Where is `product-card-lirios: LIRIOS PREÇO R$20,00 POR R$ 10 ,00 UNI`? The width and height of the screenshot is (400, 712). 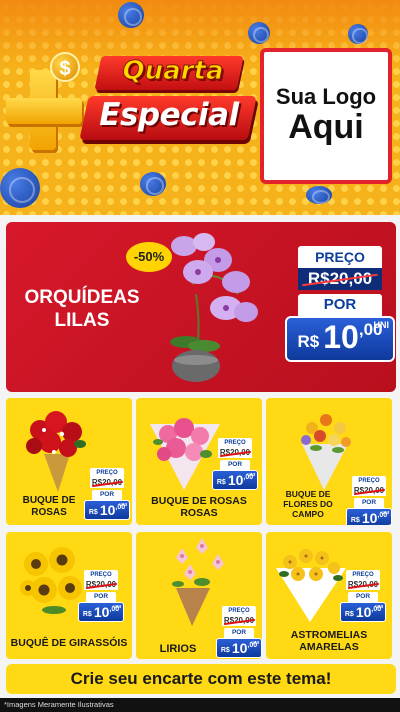 product-card-lirios: LIRIOS PREÇO R$20,00 POR R$ 10 ,00 UNI is located at coordinates (199, 595).